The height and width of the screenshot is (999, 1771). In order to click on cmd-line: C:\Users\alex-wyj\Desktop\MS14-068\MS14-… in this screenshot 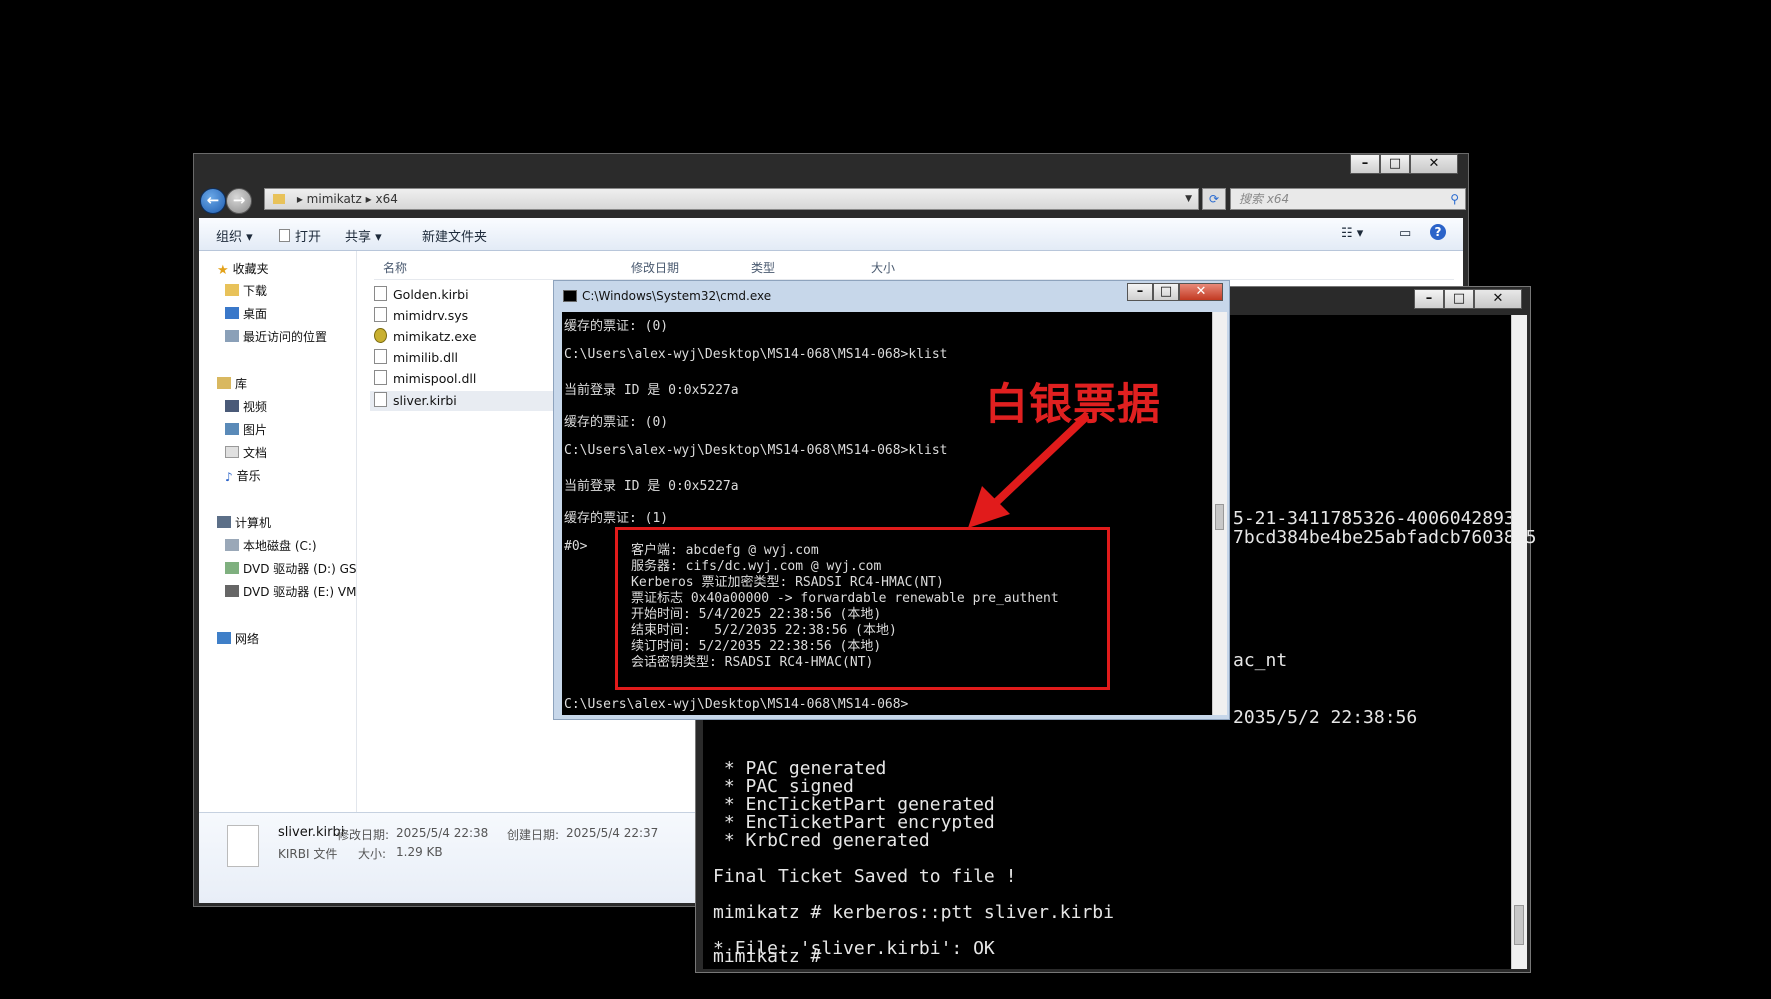, I will do `click(756, 450)`.